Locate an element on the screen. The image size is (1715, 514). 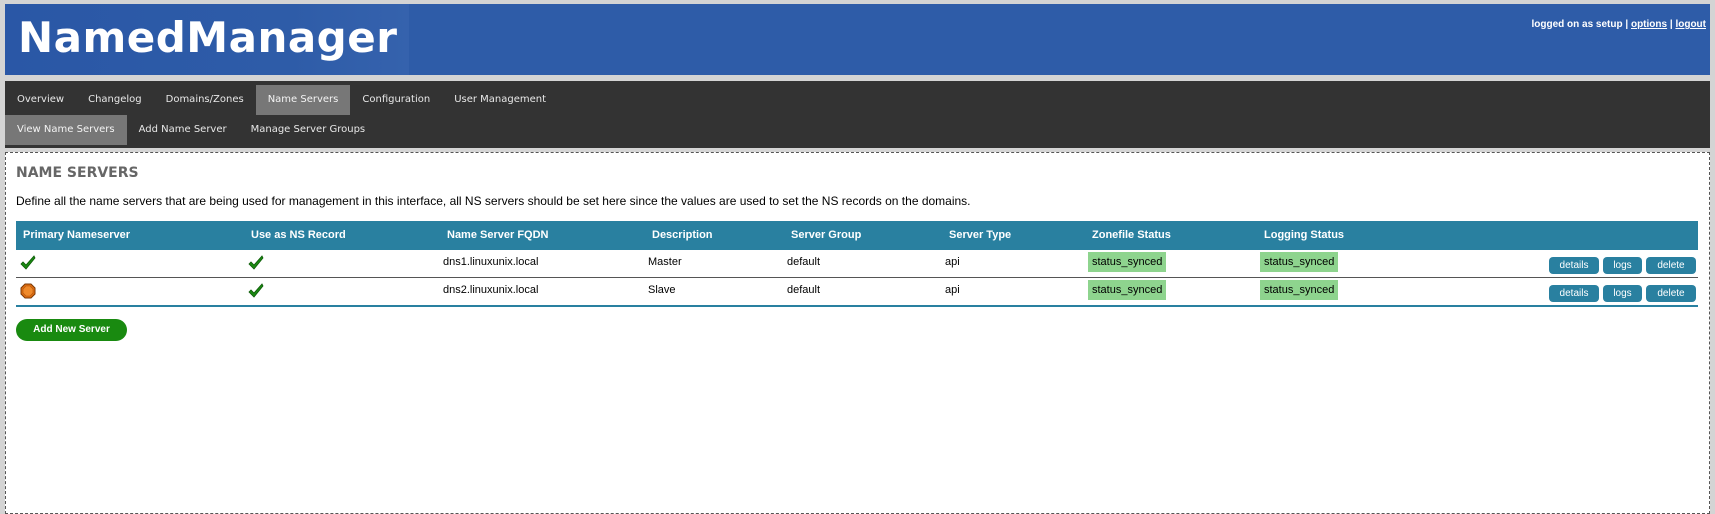
tab-name-servers: Name Servers is located at coordinates (303, 100).